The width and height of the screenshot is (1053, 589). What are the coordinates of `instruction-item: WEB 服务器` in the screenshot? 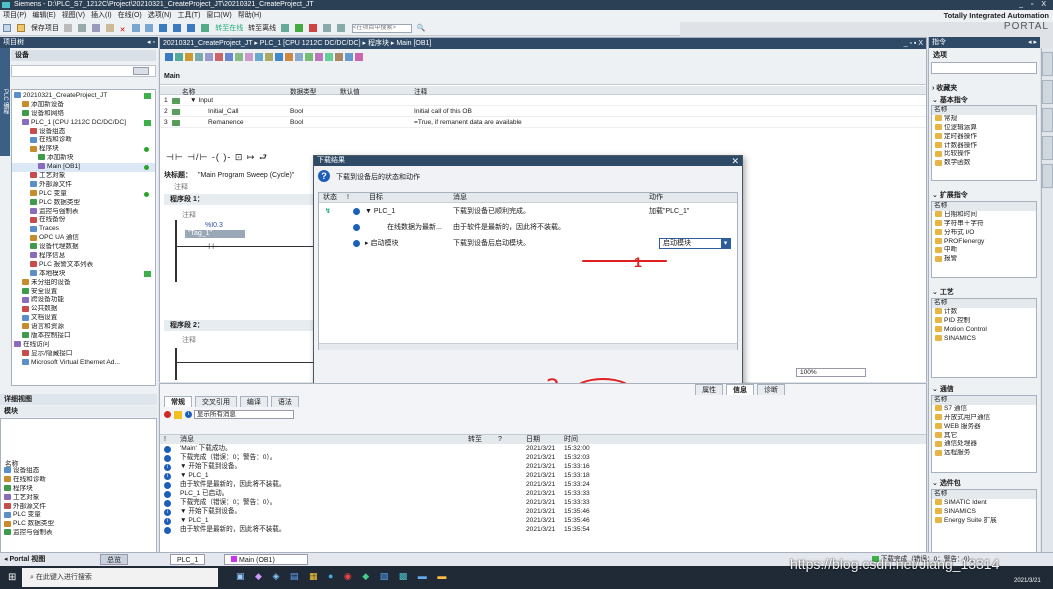 It's located at (984, 427).